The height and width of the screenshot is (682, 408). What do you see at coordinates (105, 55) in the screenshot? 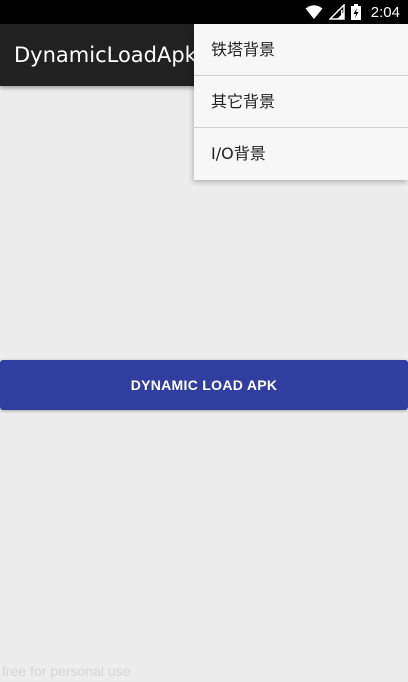
I see `app-title: DynamicLoadApk` at bounding box center [105, 55].